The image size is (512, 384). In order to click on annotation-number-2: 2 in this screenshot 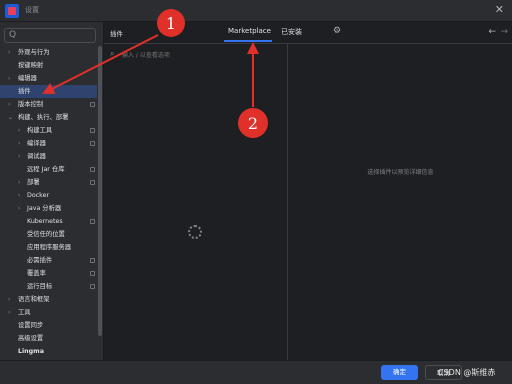, I will do `click(253, 123)`.